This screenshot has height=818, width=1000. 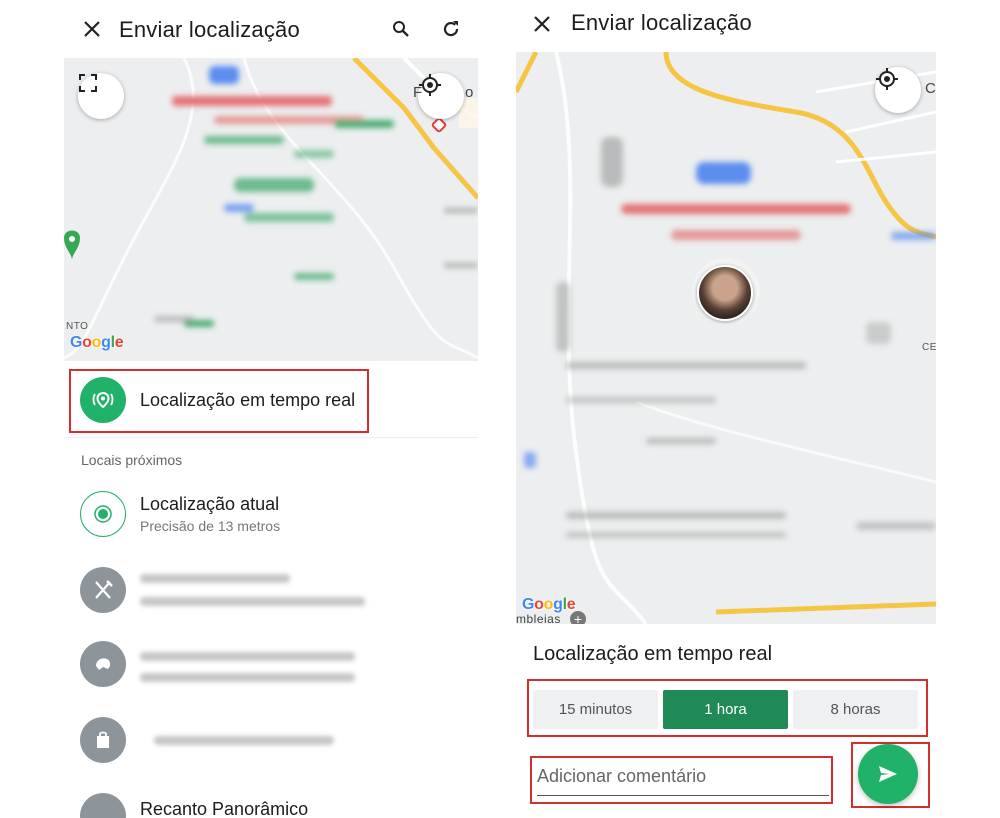 What do you see at coordinates (97, 342) in the screenshot?
I see `google-logo: Google` at bounding box center [97, 342].